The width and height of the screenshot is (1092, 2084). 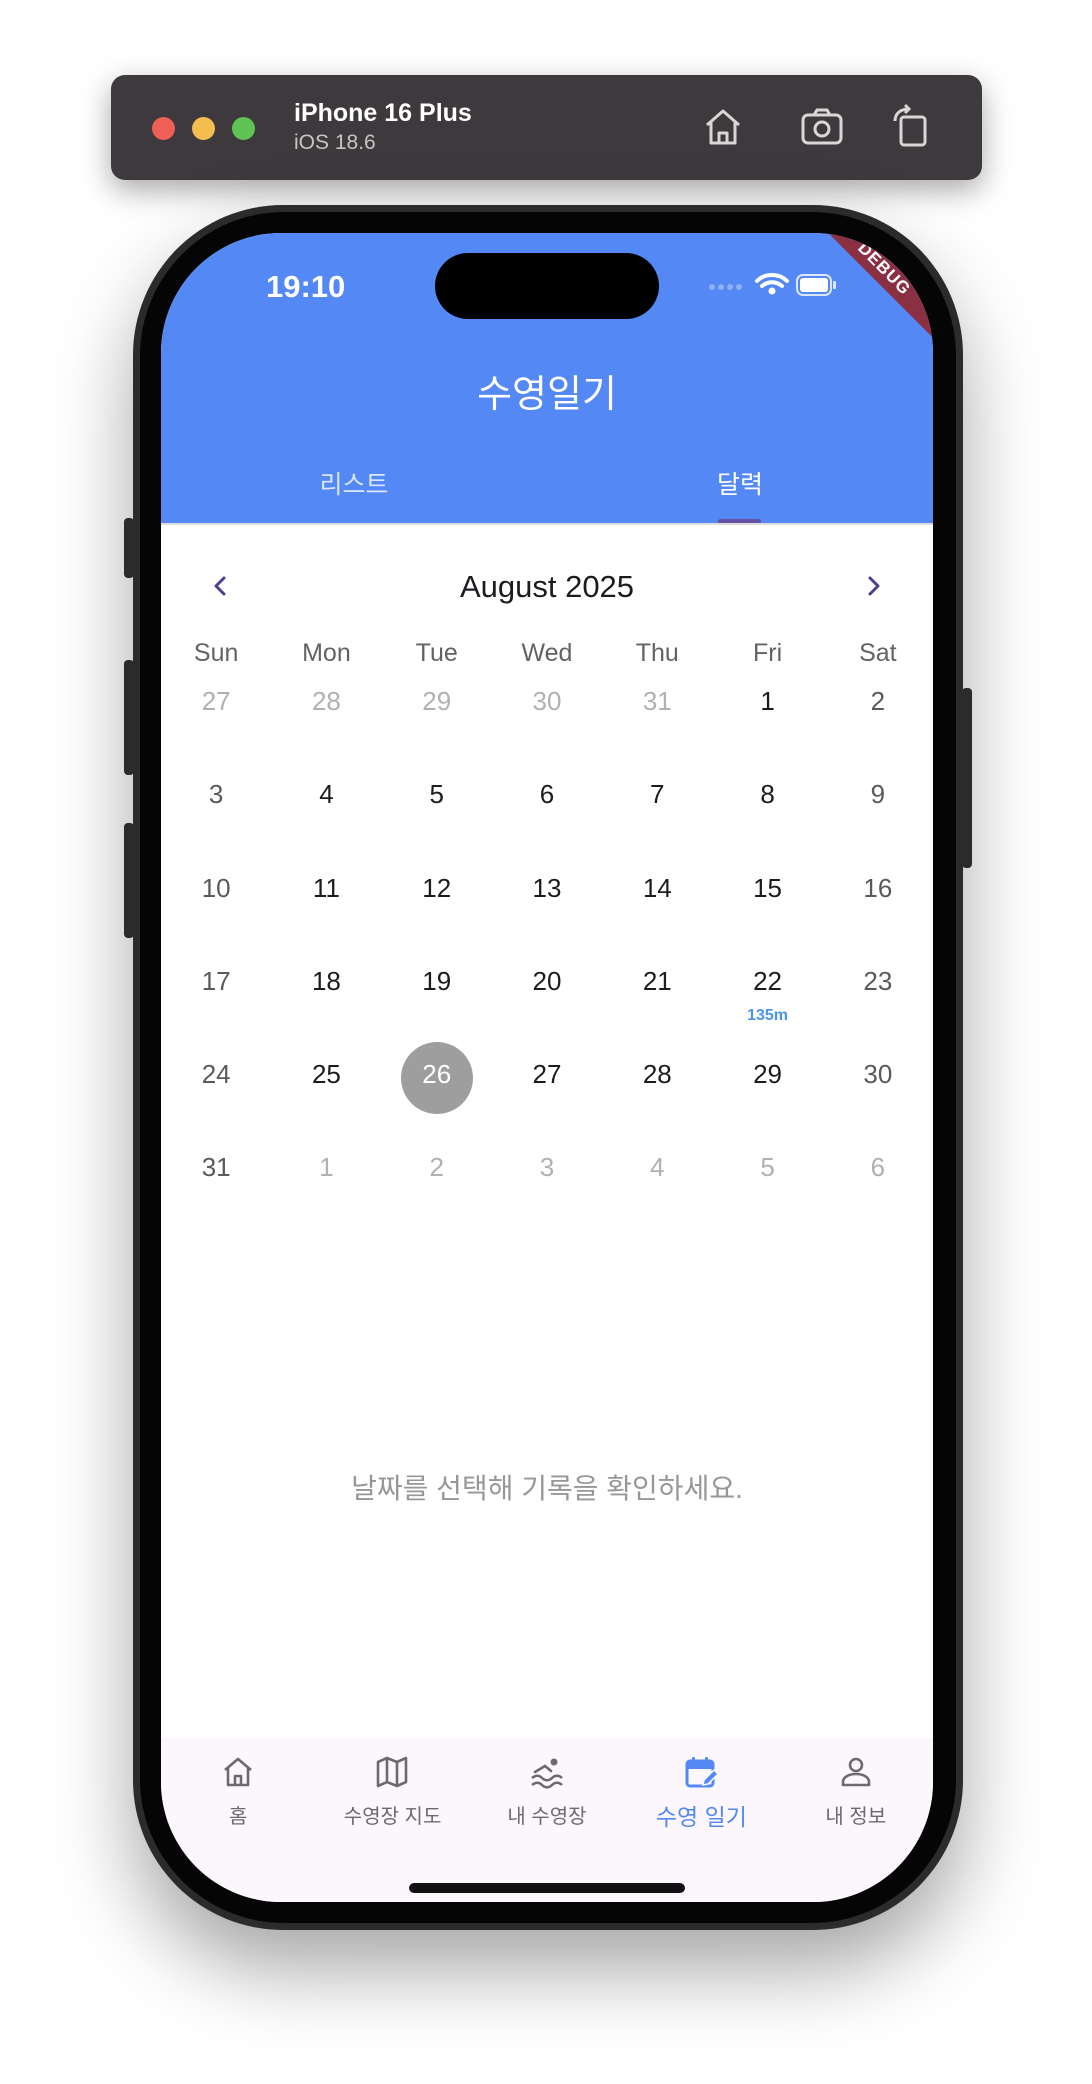 I want to click on nav-label: 홈, so click(x=238, y=1817).